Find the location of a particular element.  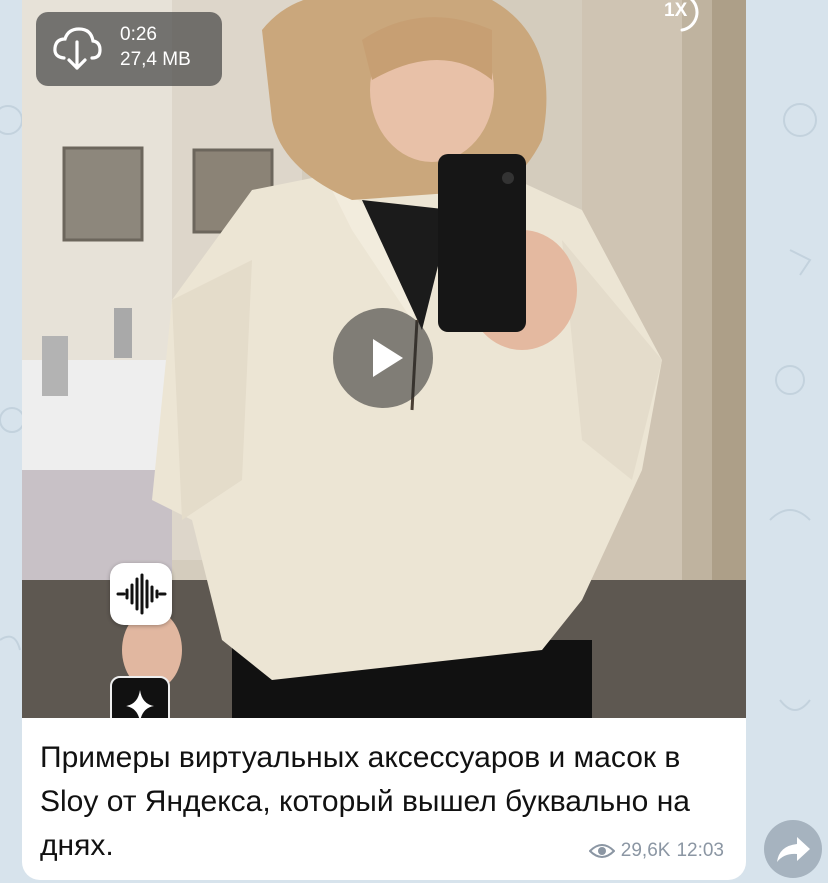

audio-app-icon is located at coordinates (141, 594).